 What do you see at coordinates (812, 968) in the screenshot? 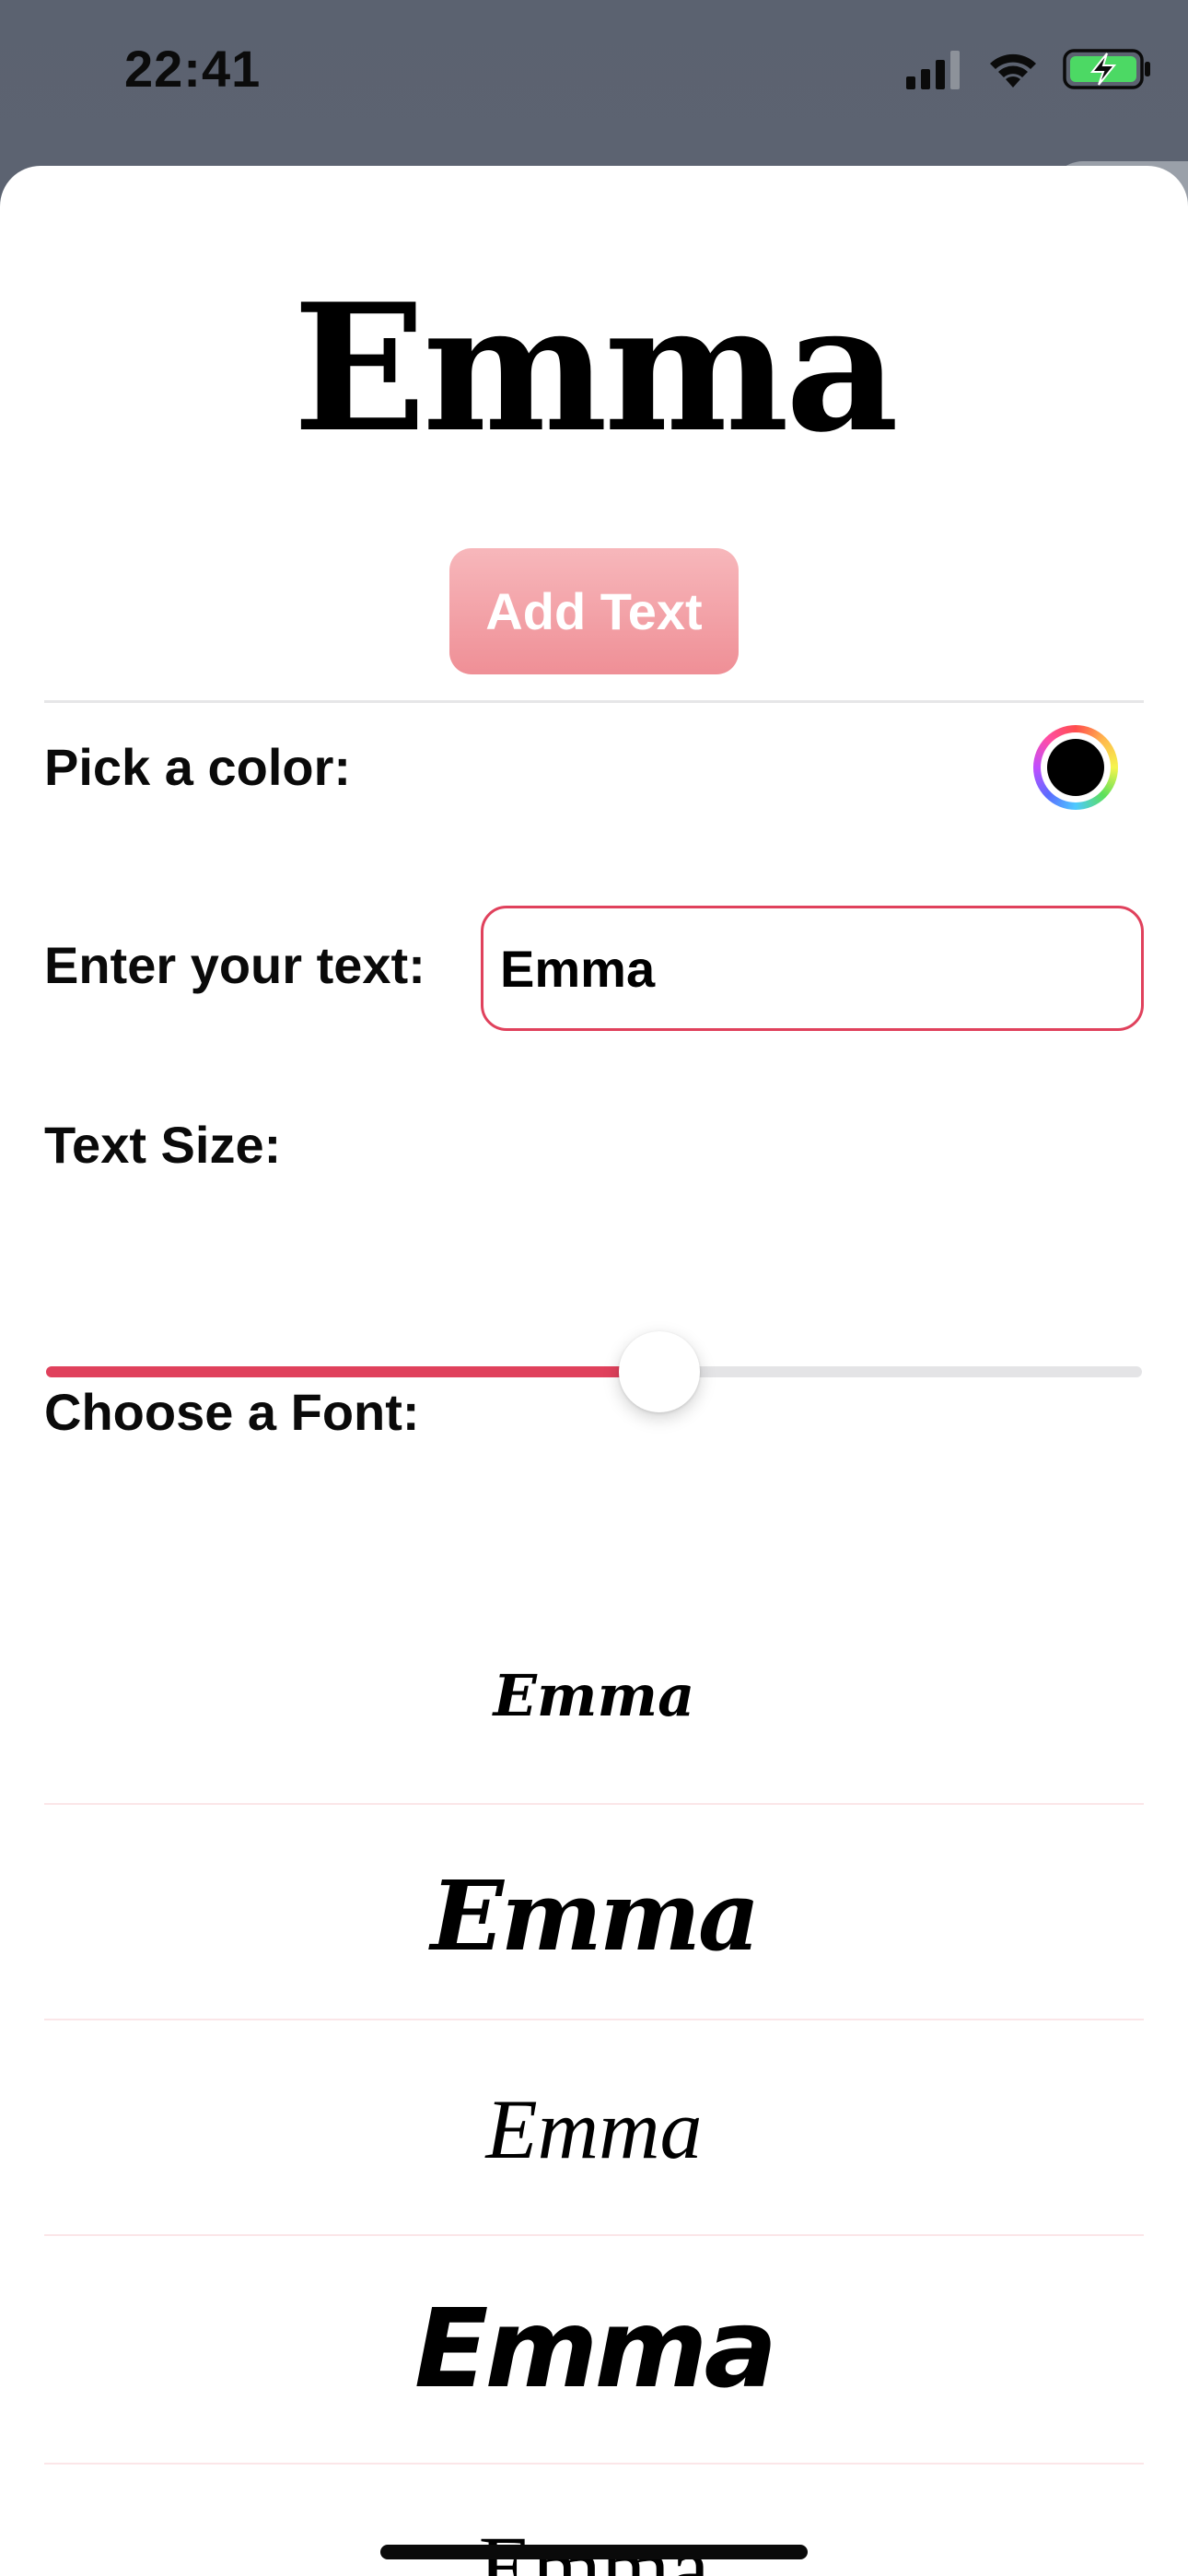
I see `text-input` at bounding box center [812, 968].